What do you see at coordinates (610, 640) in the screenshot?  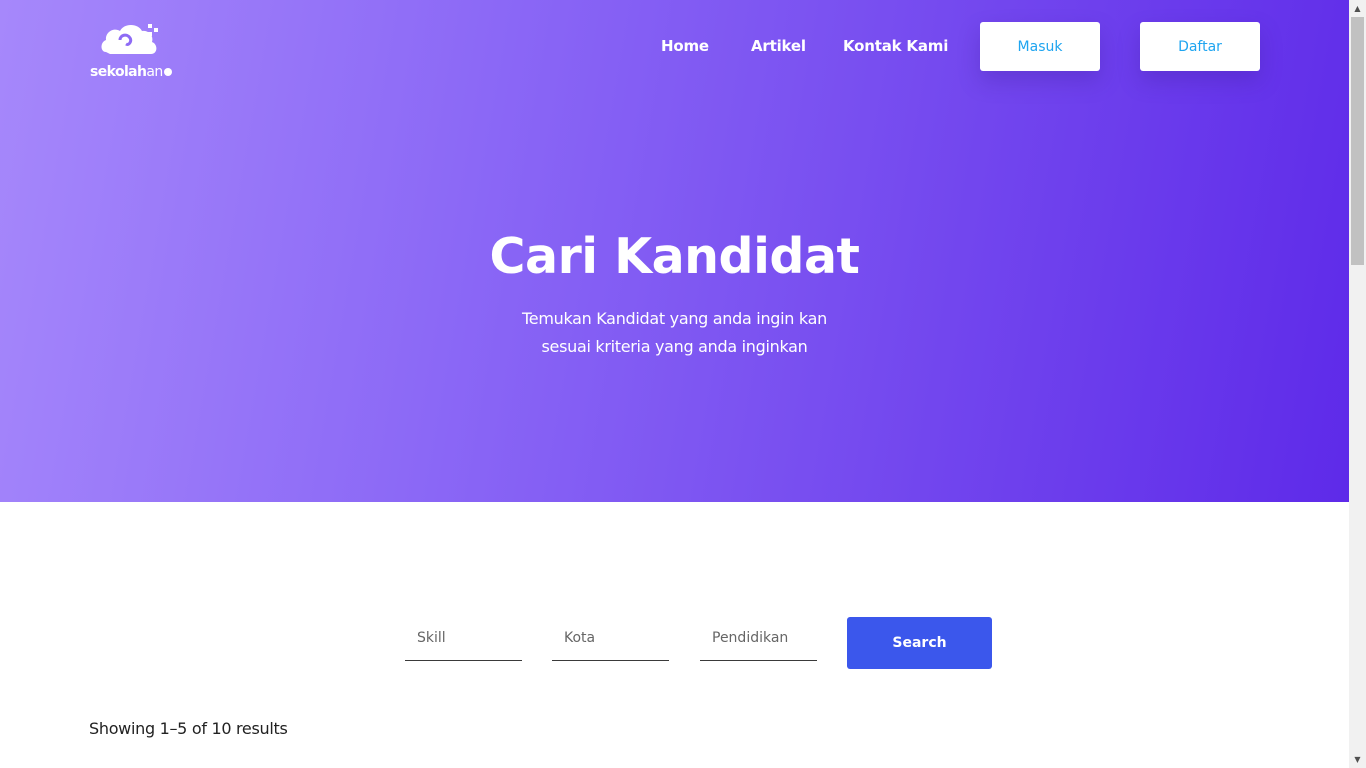 I see `city-input` at bounding box center [610, 640].